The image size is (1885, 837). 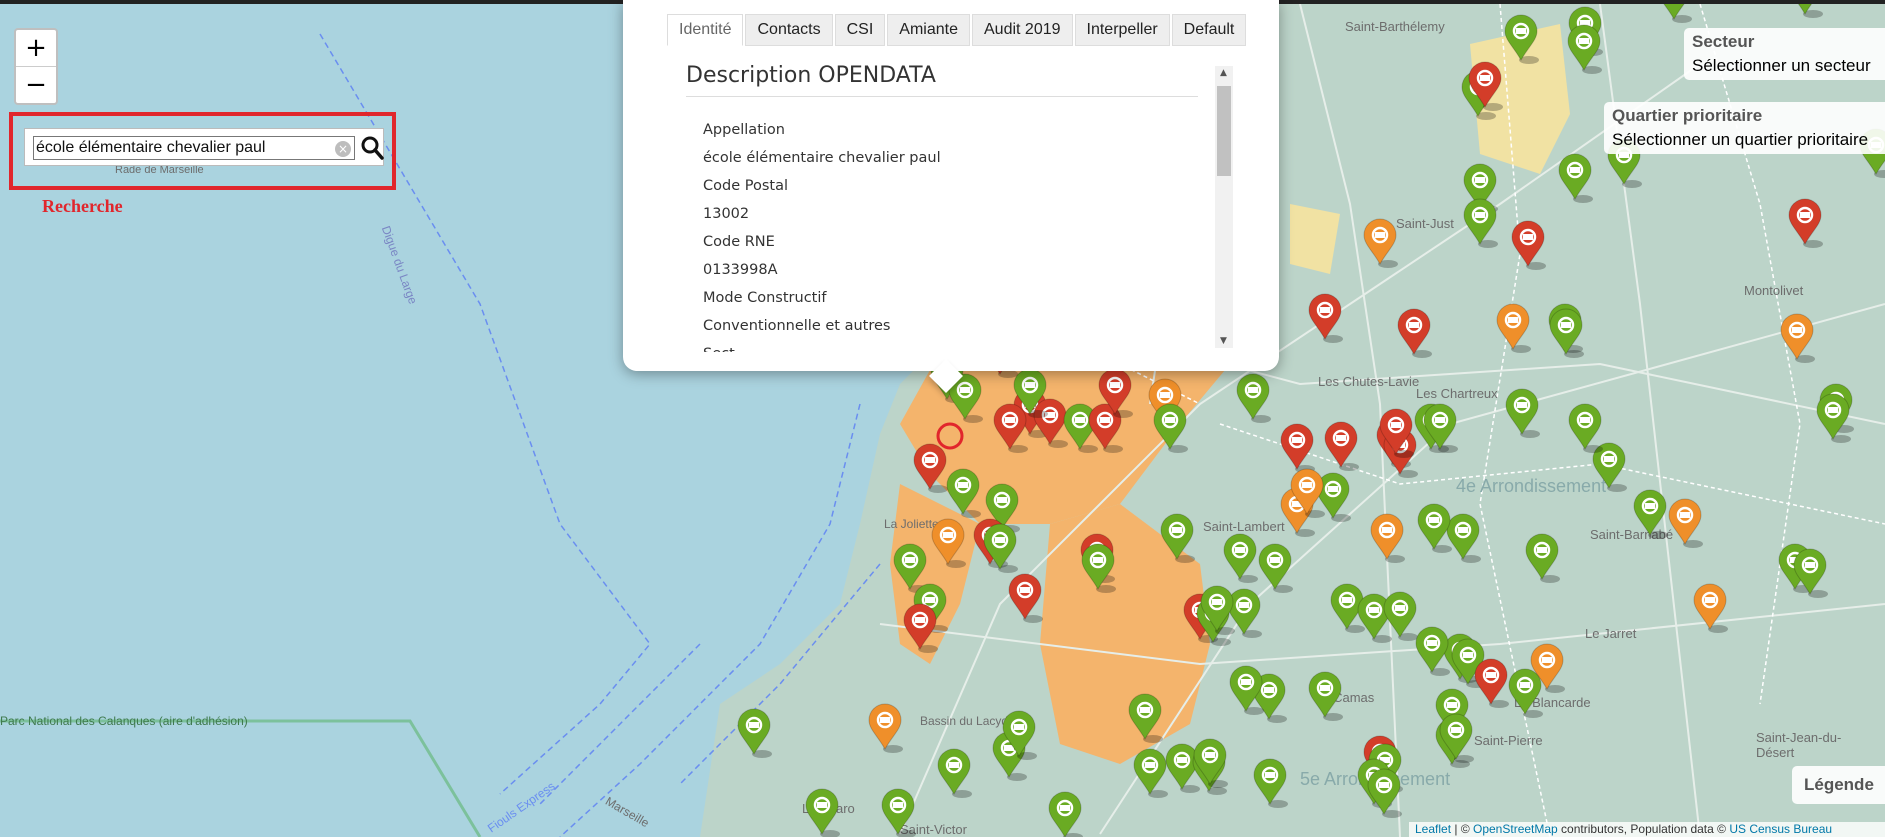 What do you see at coordinates (797, 326) in the screenshot?
I see `field-value: Conventionnelle et autres` at bounding box center [797, 326].